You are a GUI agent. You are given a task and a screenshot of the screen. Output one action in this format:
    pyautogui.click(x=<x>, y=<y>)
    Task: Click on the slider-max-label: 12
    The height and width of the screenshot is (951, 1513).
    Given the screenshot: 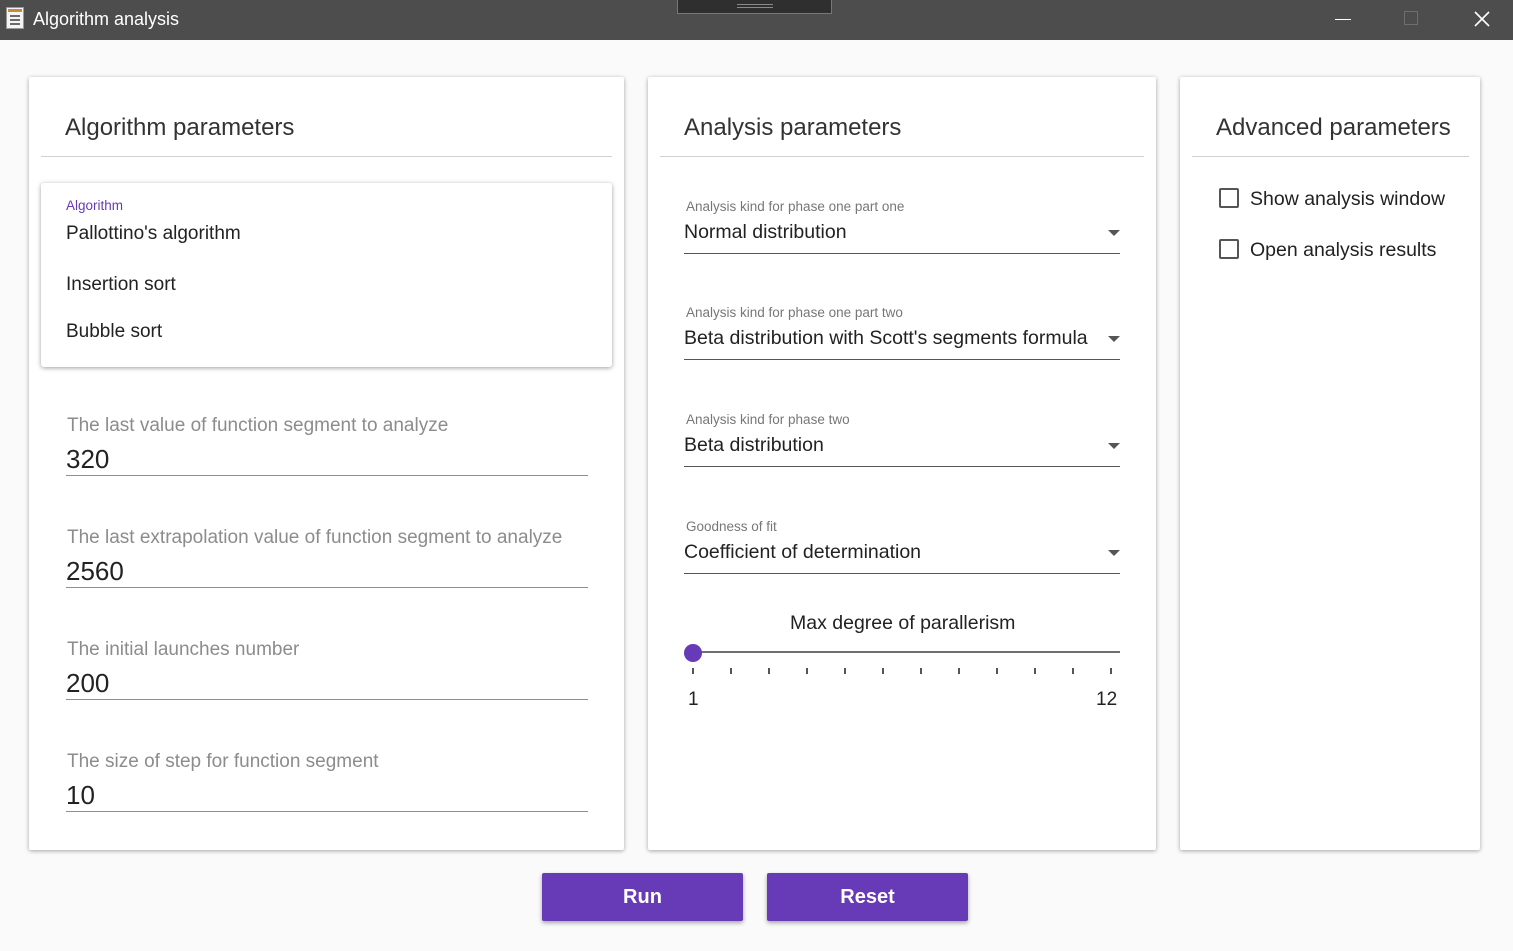 What is the action you would take?
    pyautogui.click(x=1107, y=699)
    